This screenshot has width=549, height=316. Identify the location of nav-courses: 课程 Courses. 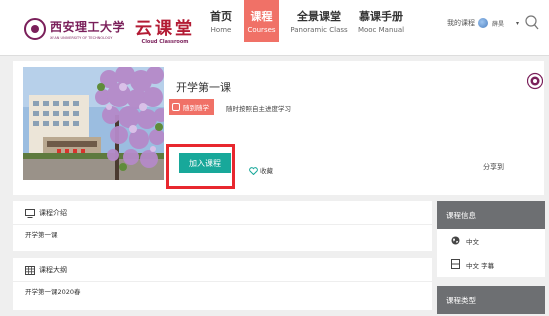
(261, 21).